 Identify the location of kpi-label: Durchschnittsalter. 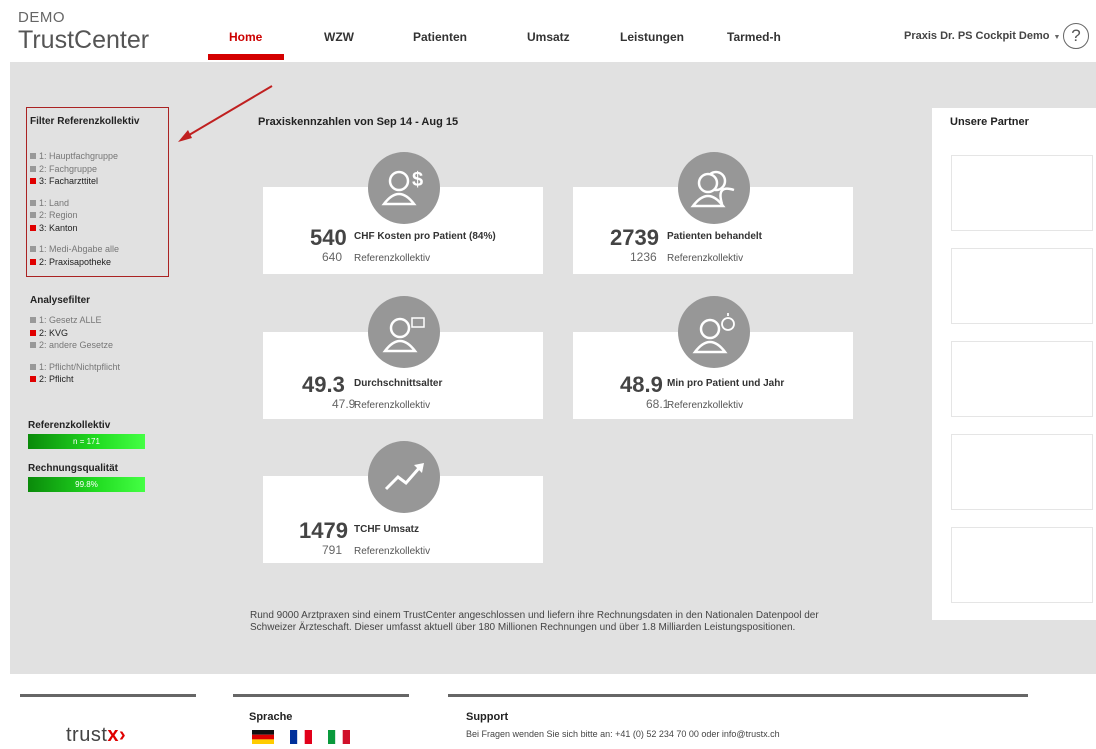
(398, 383).